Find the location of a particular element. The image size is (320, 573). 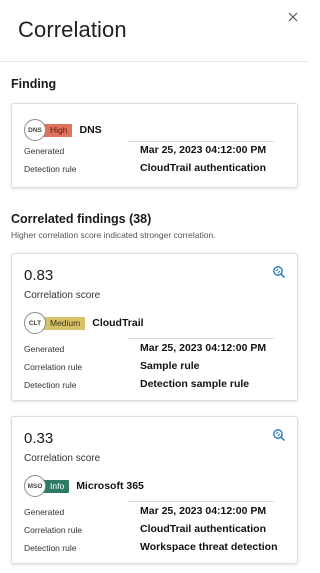

entity-avatar: CLT is located at coordinates (35, 323).